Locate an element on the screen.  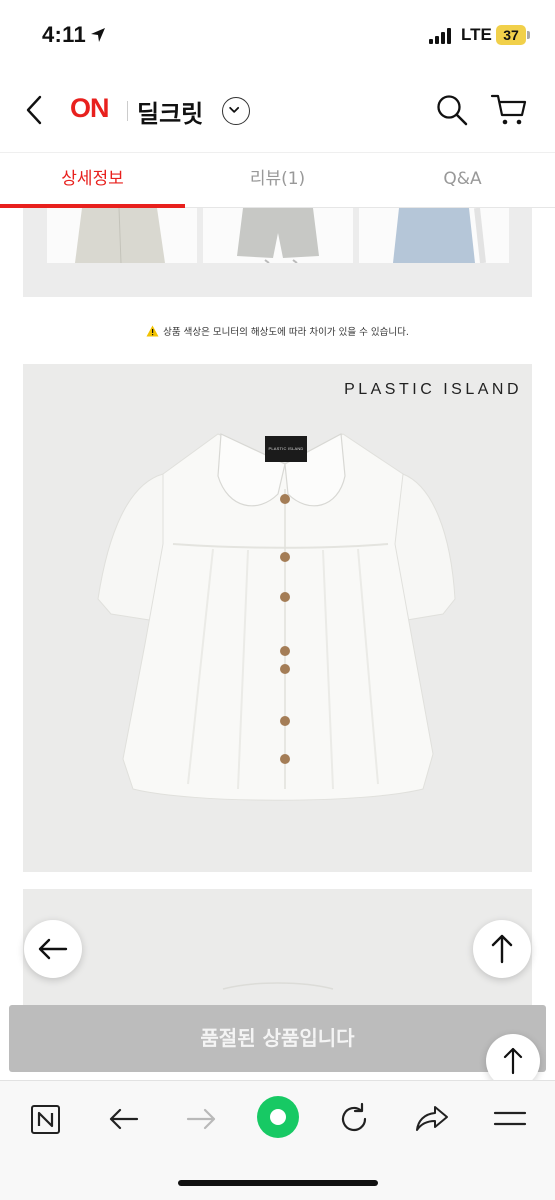
chevron-down-icon is located at coordinates (234, 109).